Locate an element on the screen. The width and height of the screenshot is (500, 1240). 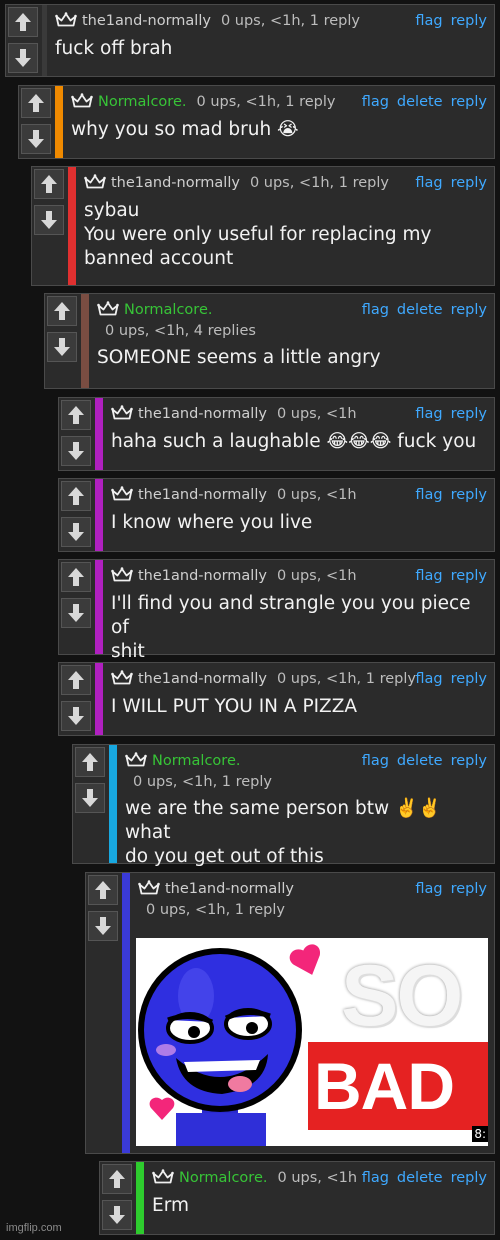
meme-text-bottom: BAD is located at coordinates (384, 1086).